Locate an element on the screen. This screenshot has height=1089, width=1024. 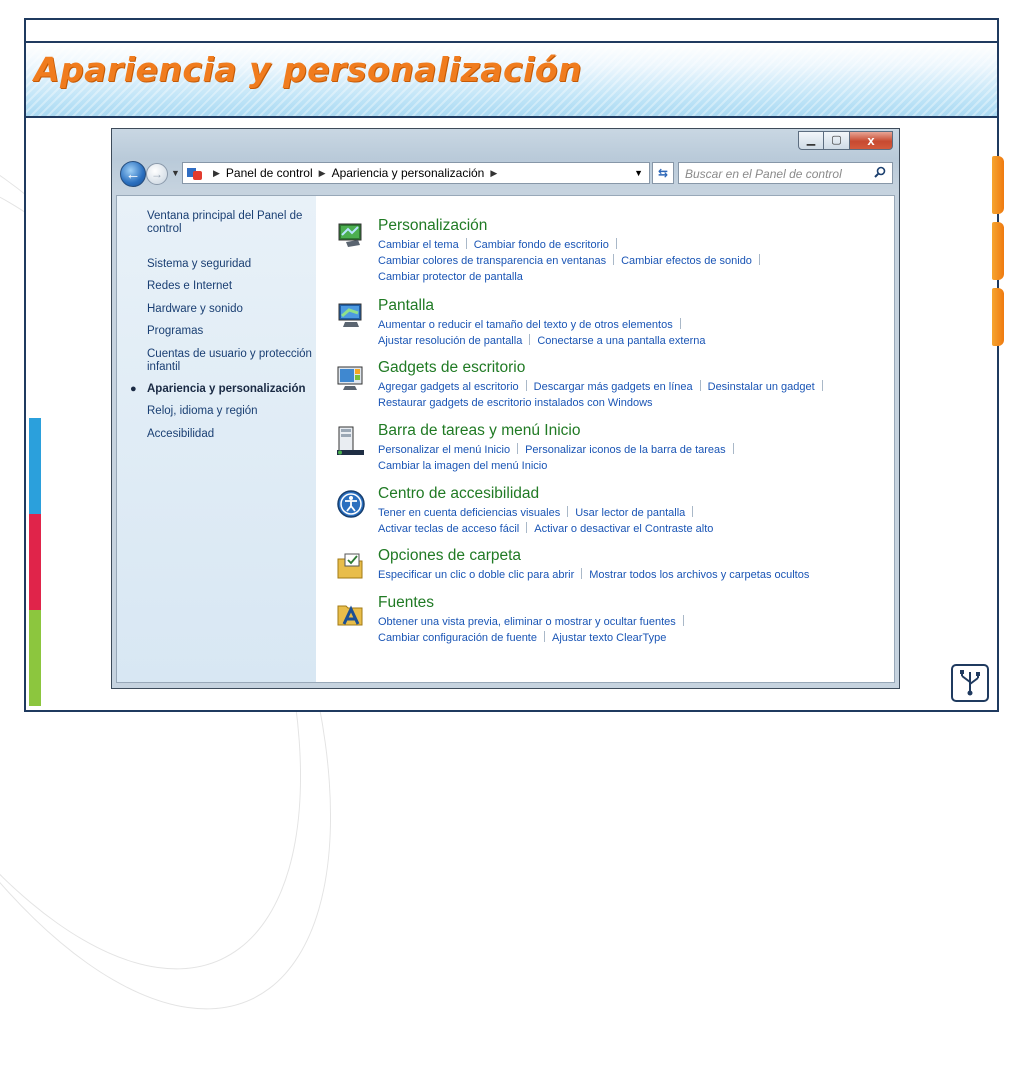
link-screen-reader: Usar lector de pantalla is located at coordinates (630, 513).